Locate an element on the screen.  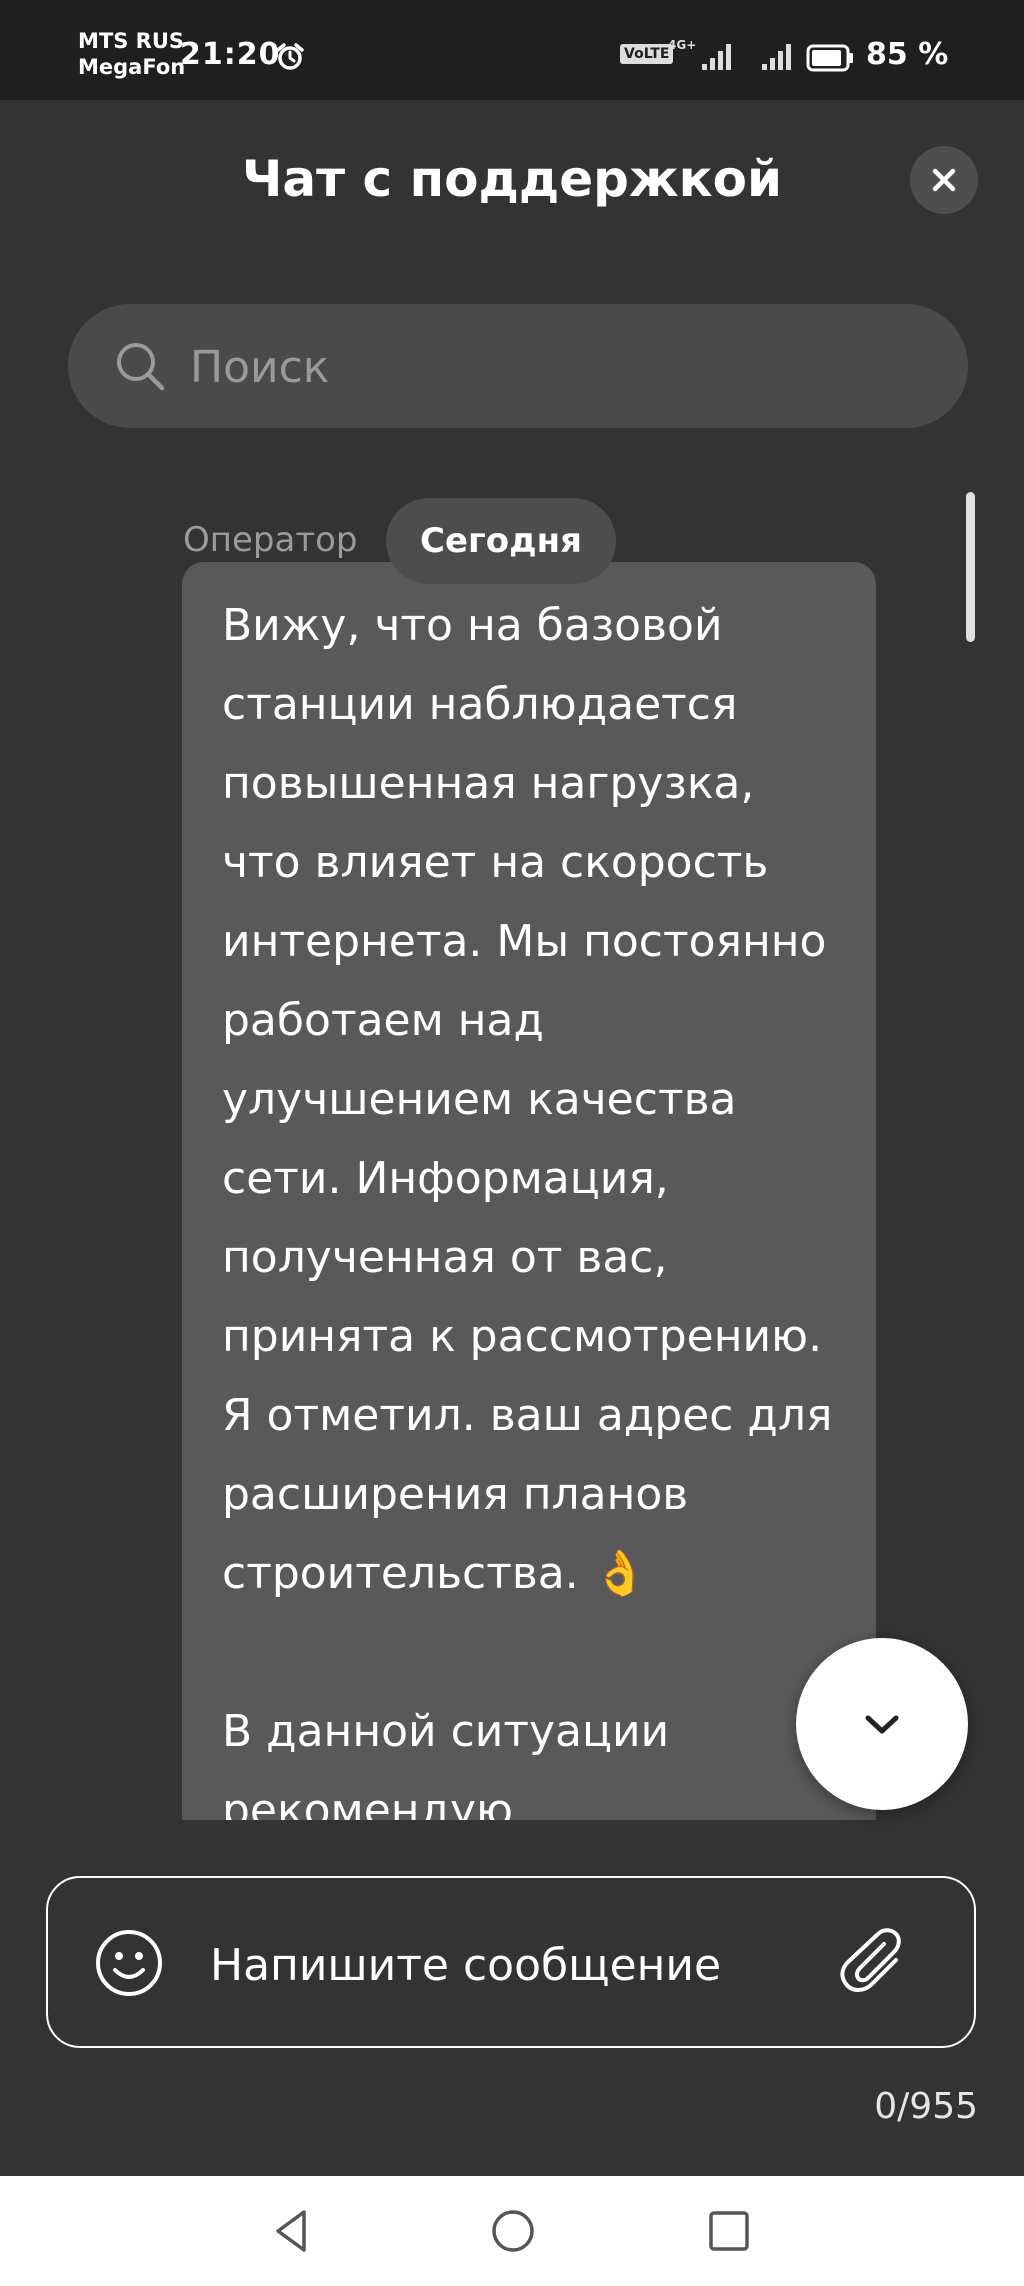
battery-icon is located at coordinates (829, 58).